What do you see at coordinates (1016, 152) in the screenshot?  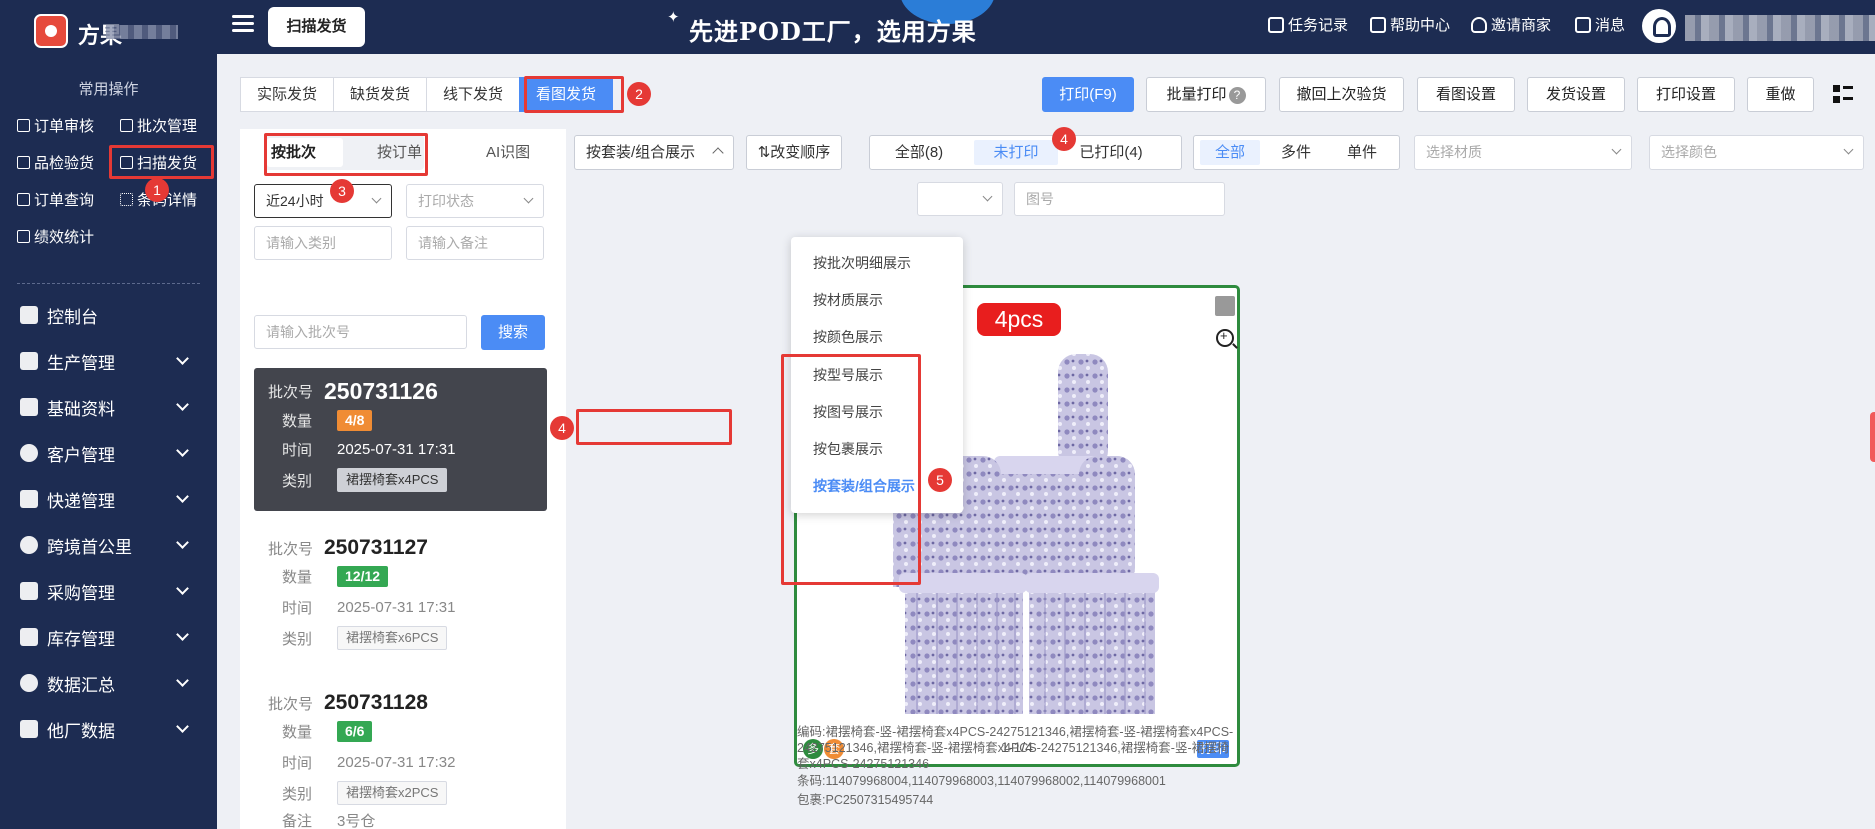 I see `print-state-unprinted: 未打印` at bounding box center [1016, 152].